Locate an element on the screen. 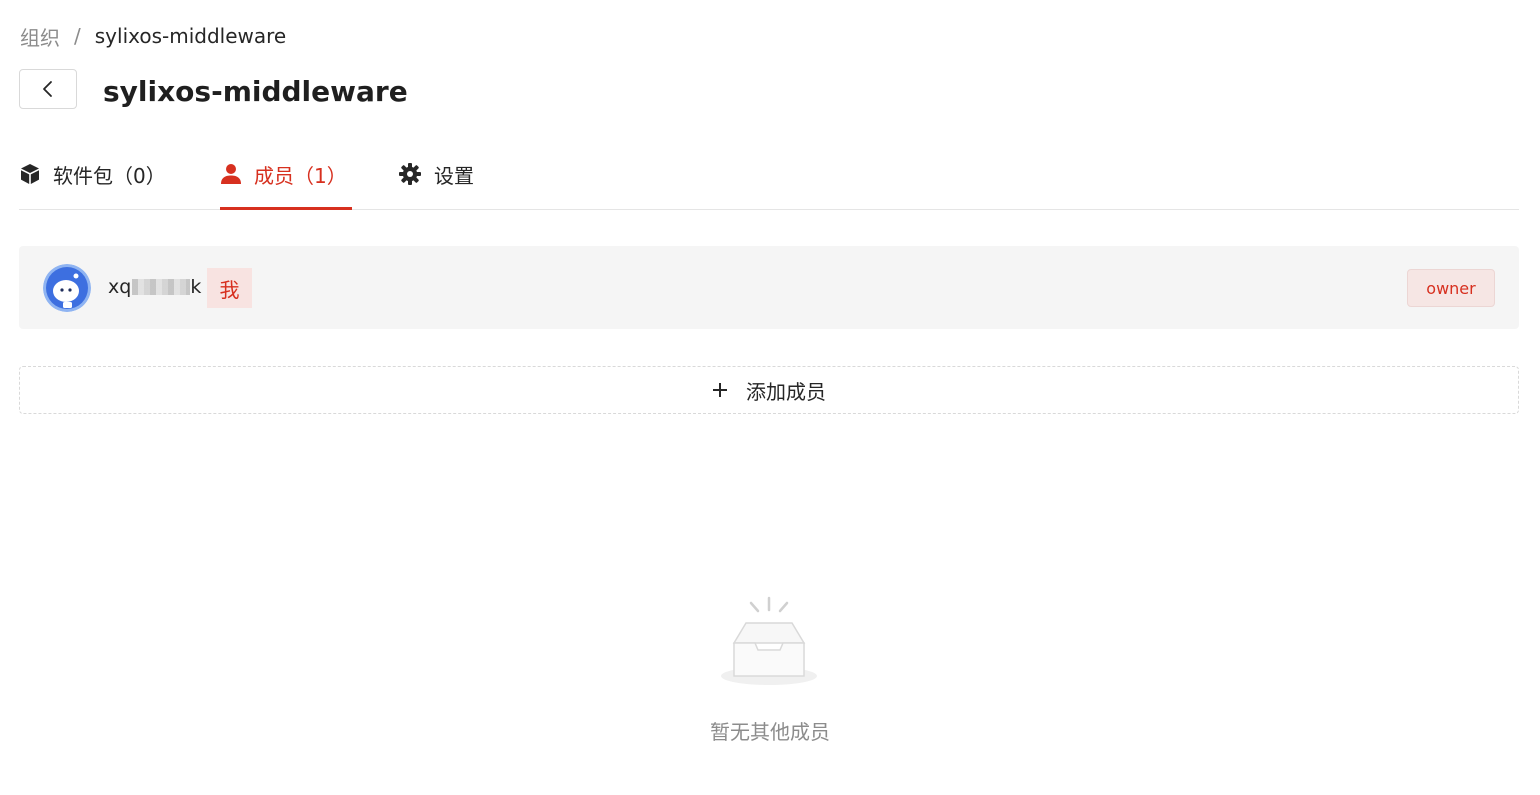 The width and height of the screenshot is (1540, 795). avatar-icon is located at coordinates (67, 288).